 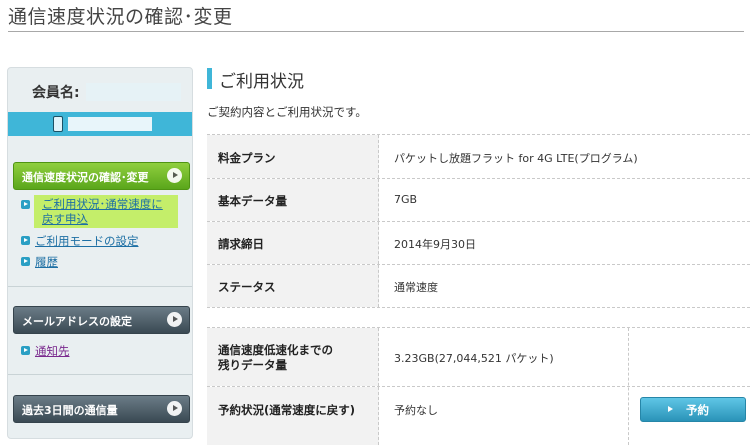 I want to click on table-row: 基本データ量 7GB, so click(x=478, y=200).